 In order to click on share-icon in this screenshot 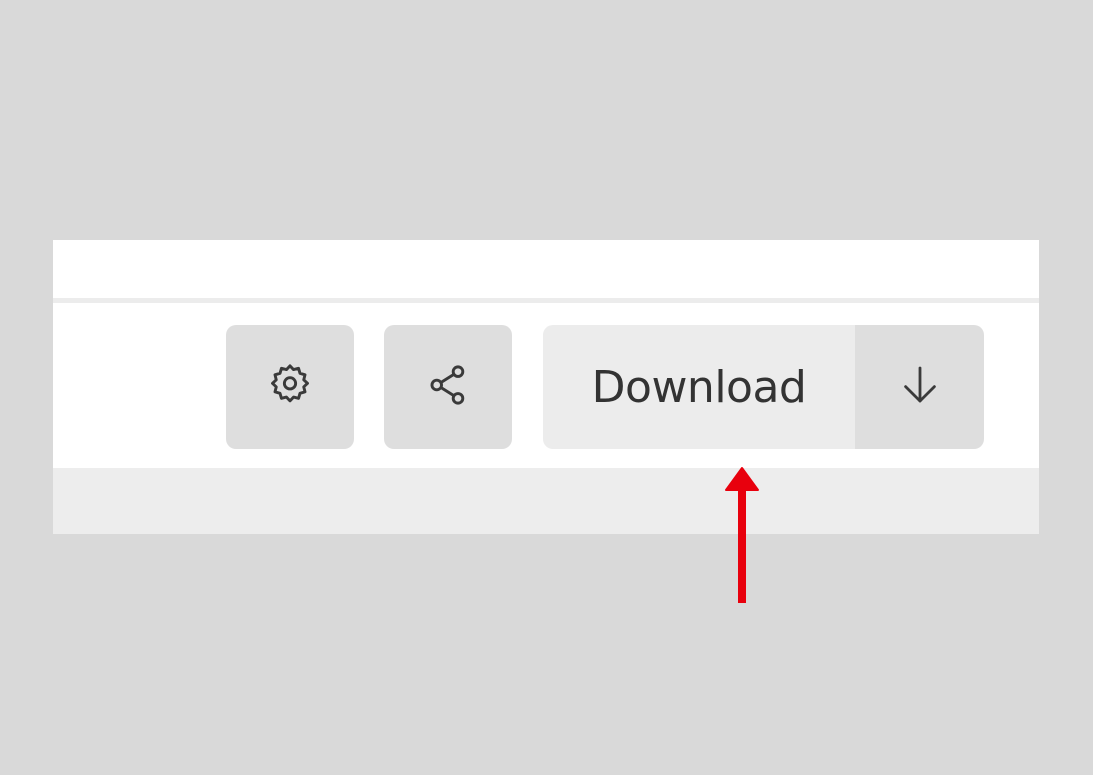, I will do `click(448, 387)`.